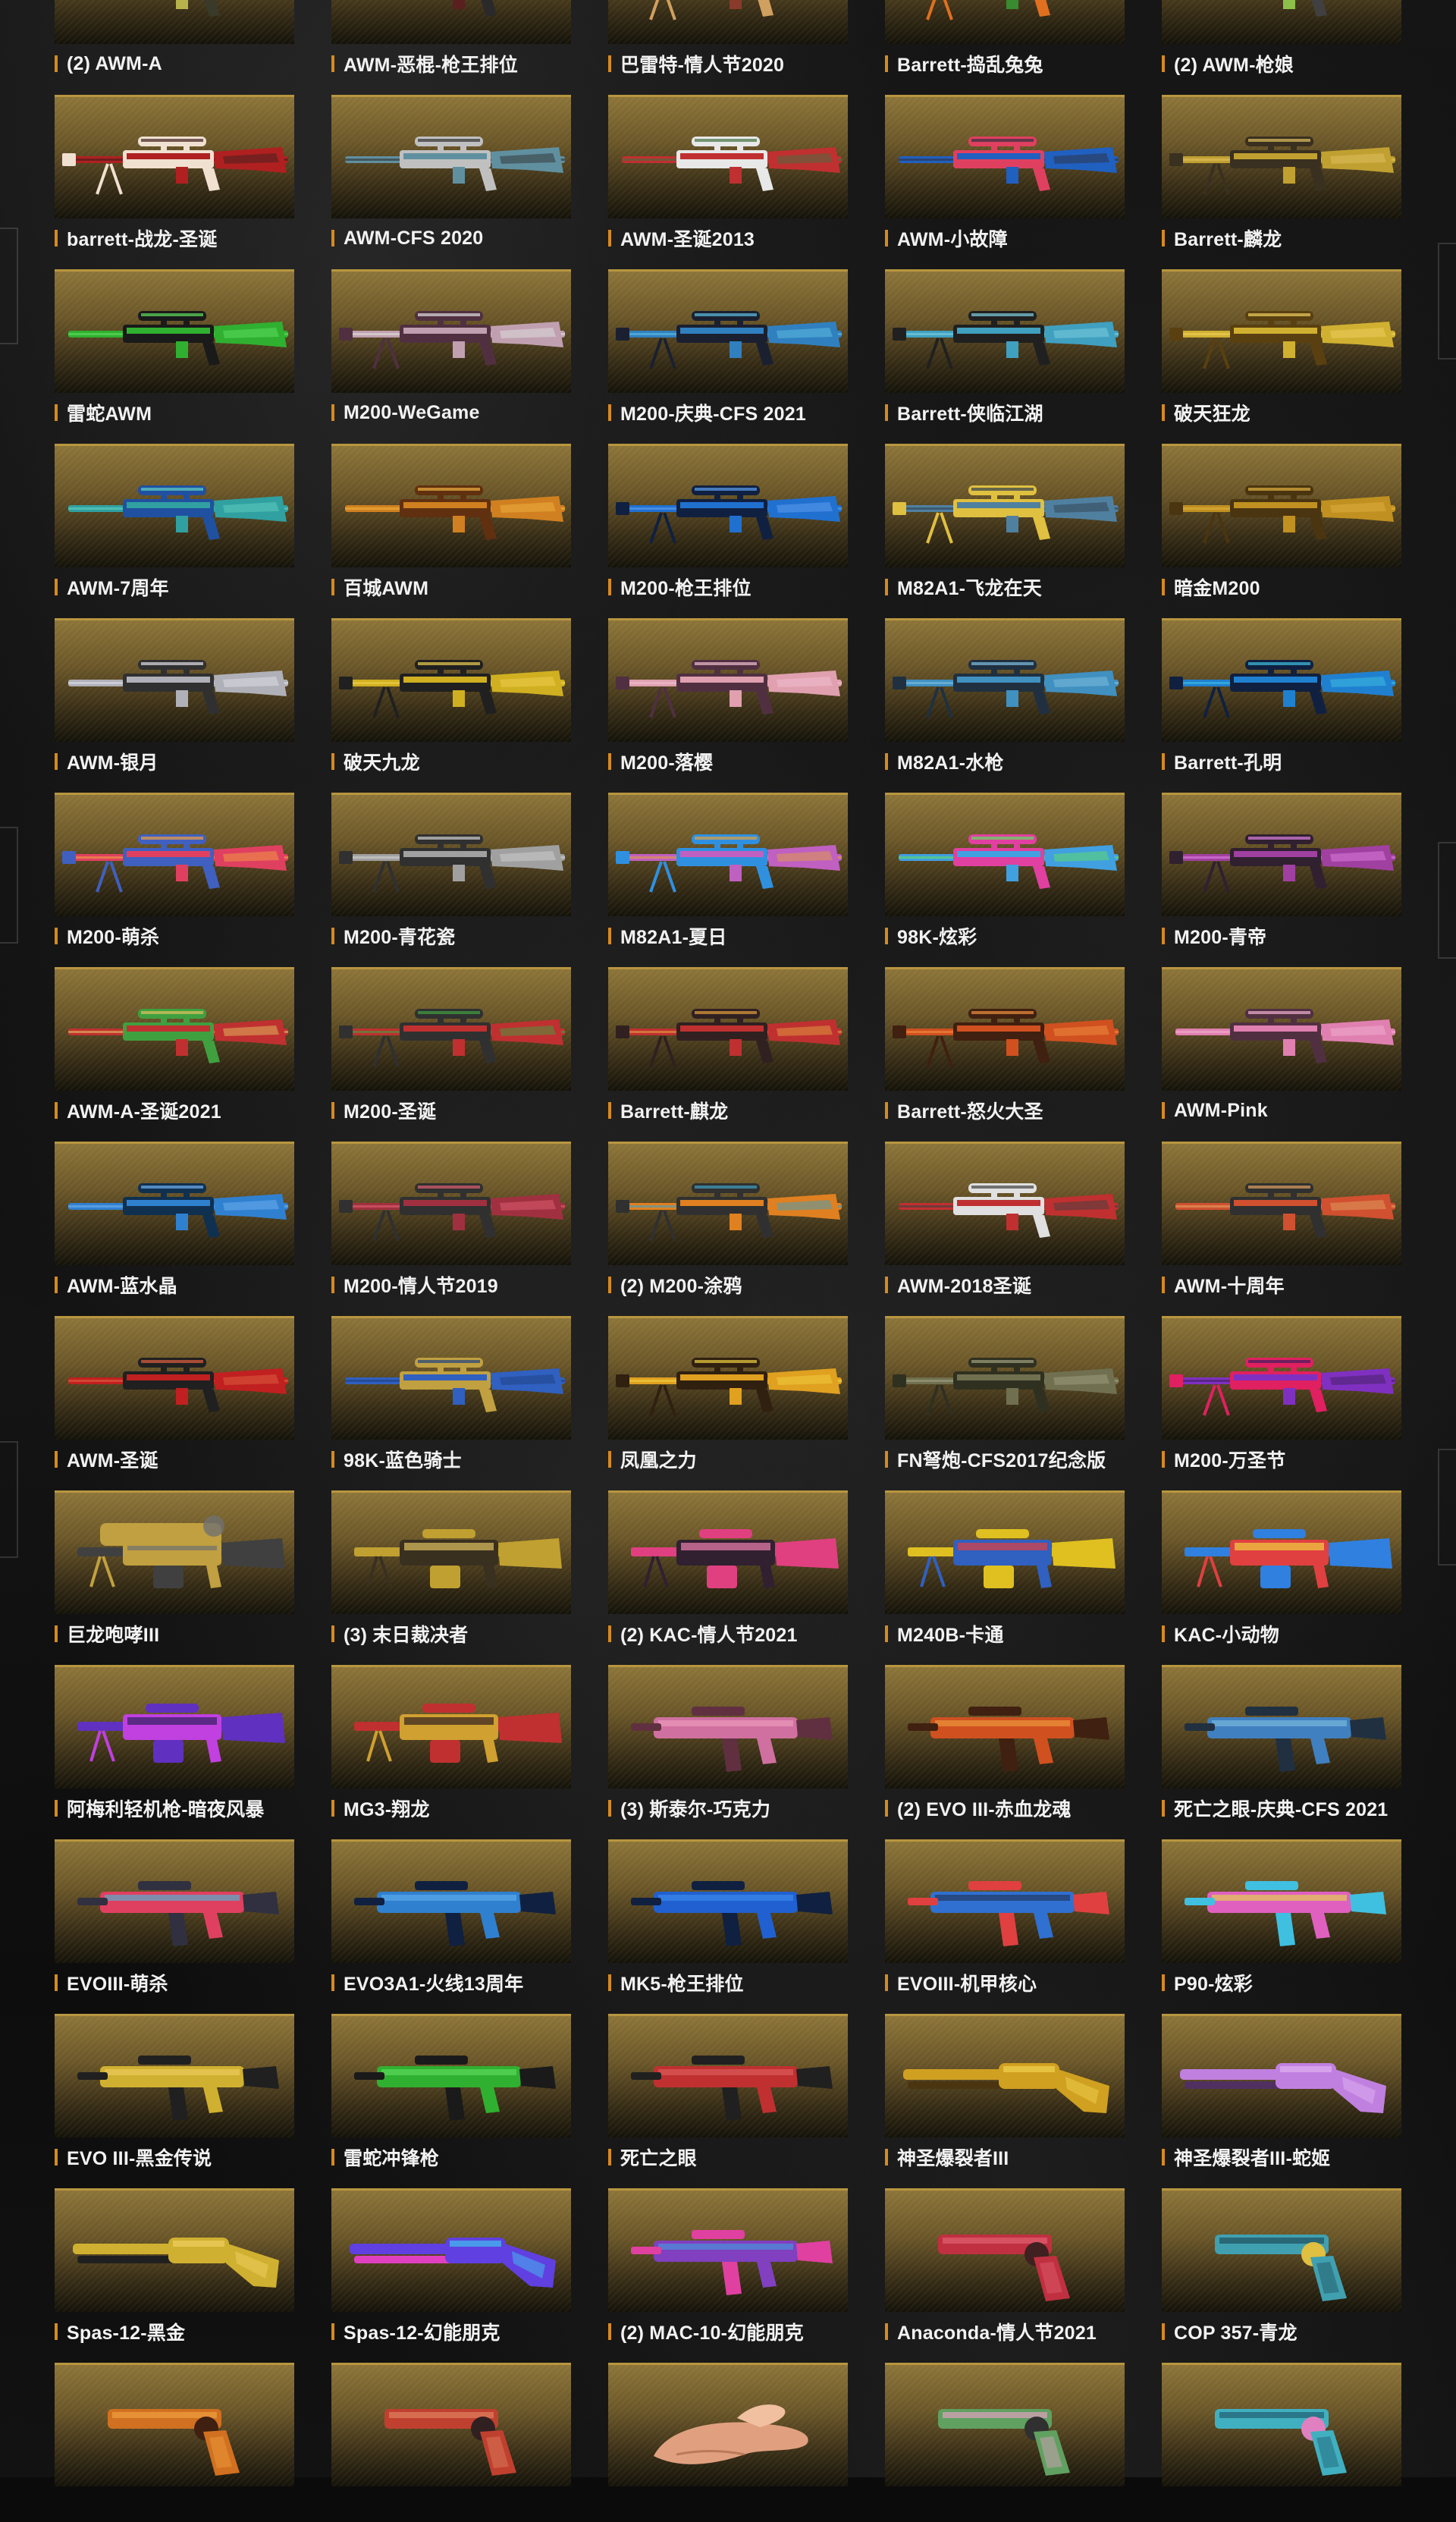  What do you see at coordinates (1005, 2268) in the screenshot?
I see `weapon-card: Anaconda-情人节2021` at bounding box center [1005, 2268].